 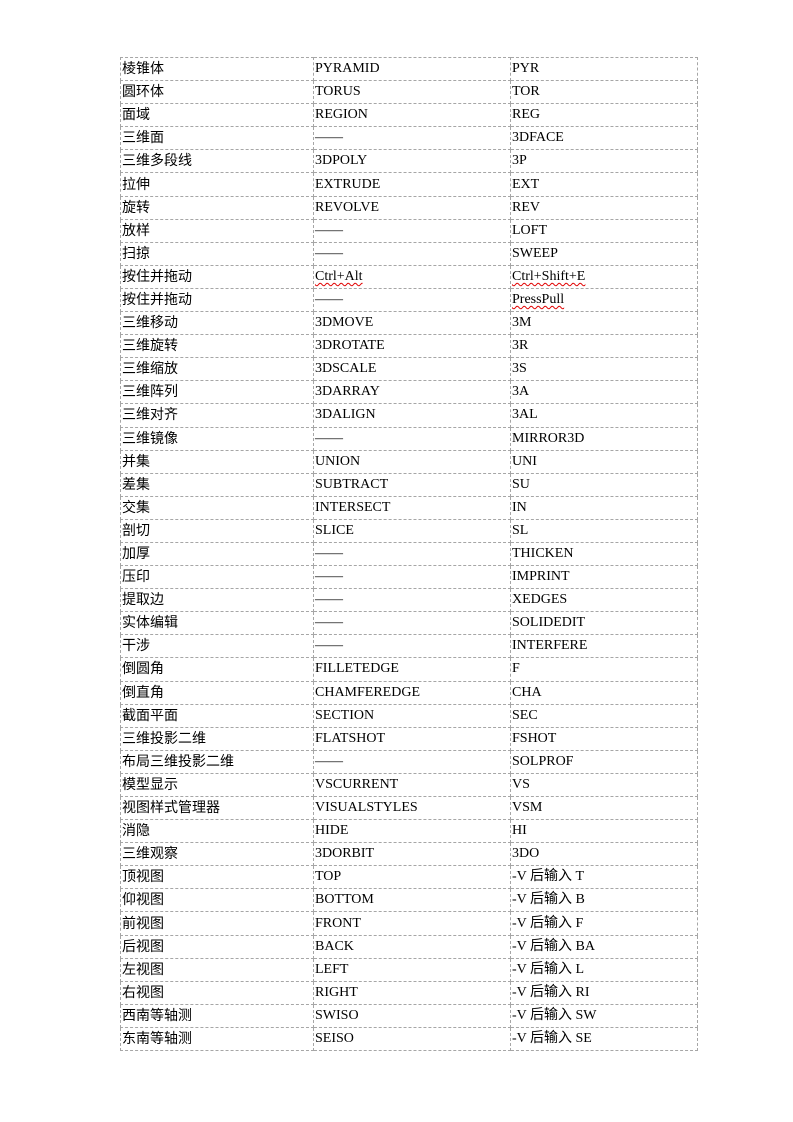 What do you see at coordinates (604, 300) in the screenshot?
I see `cell-alias: PressPull` at bounding box center [604, 300].